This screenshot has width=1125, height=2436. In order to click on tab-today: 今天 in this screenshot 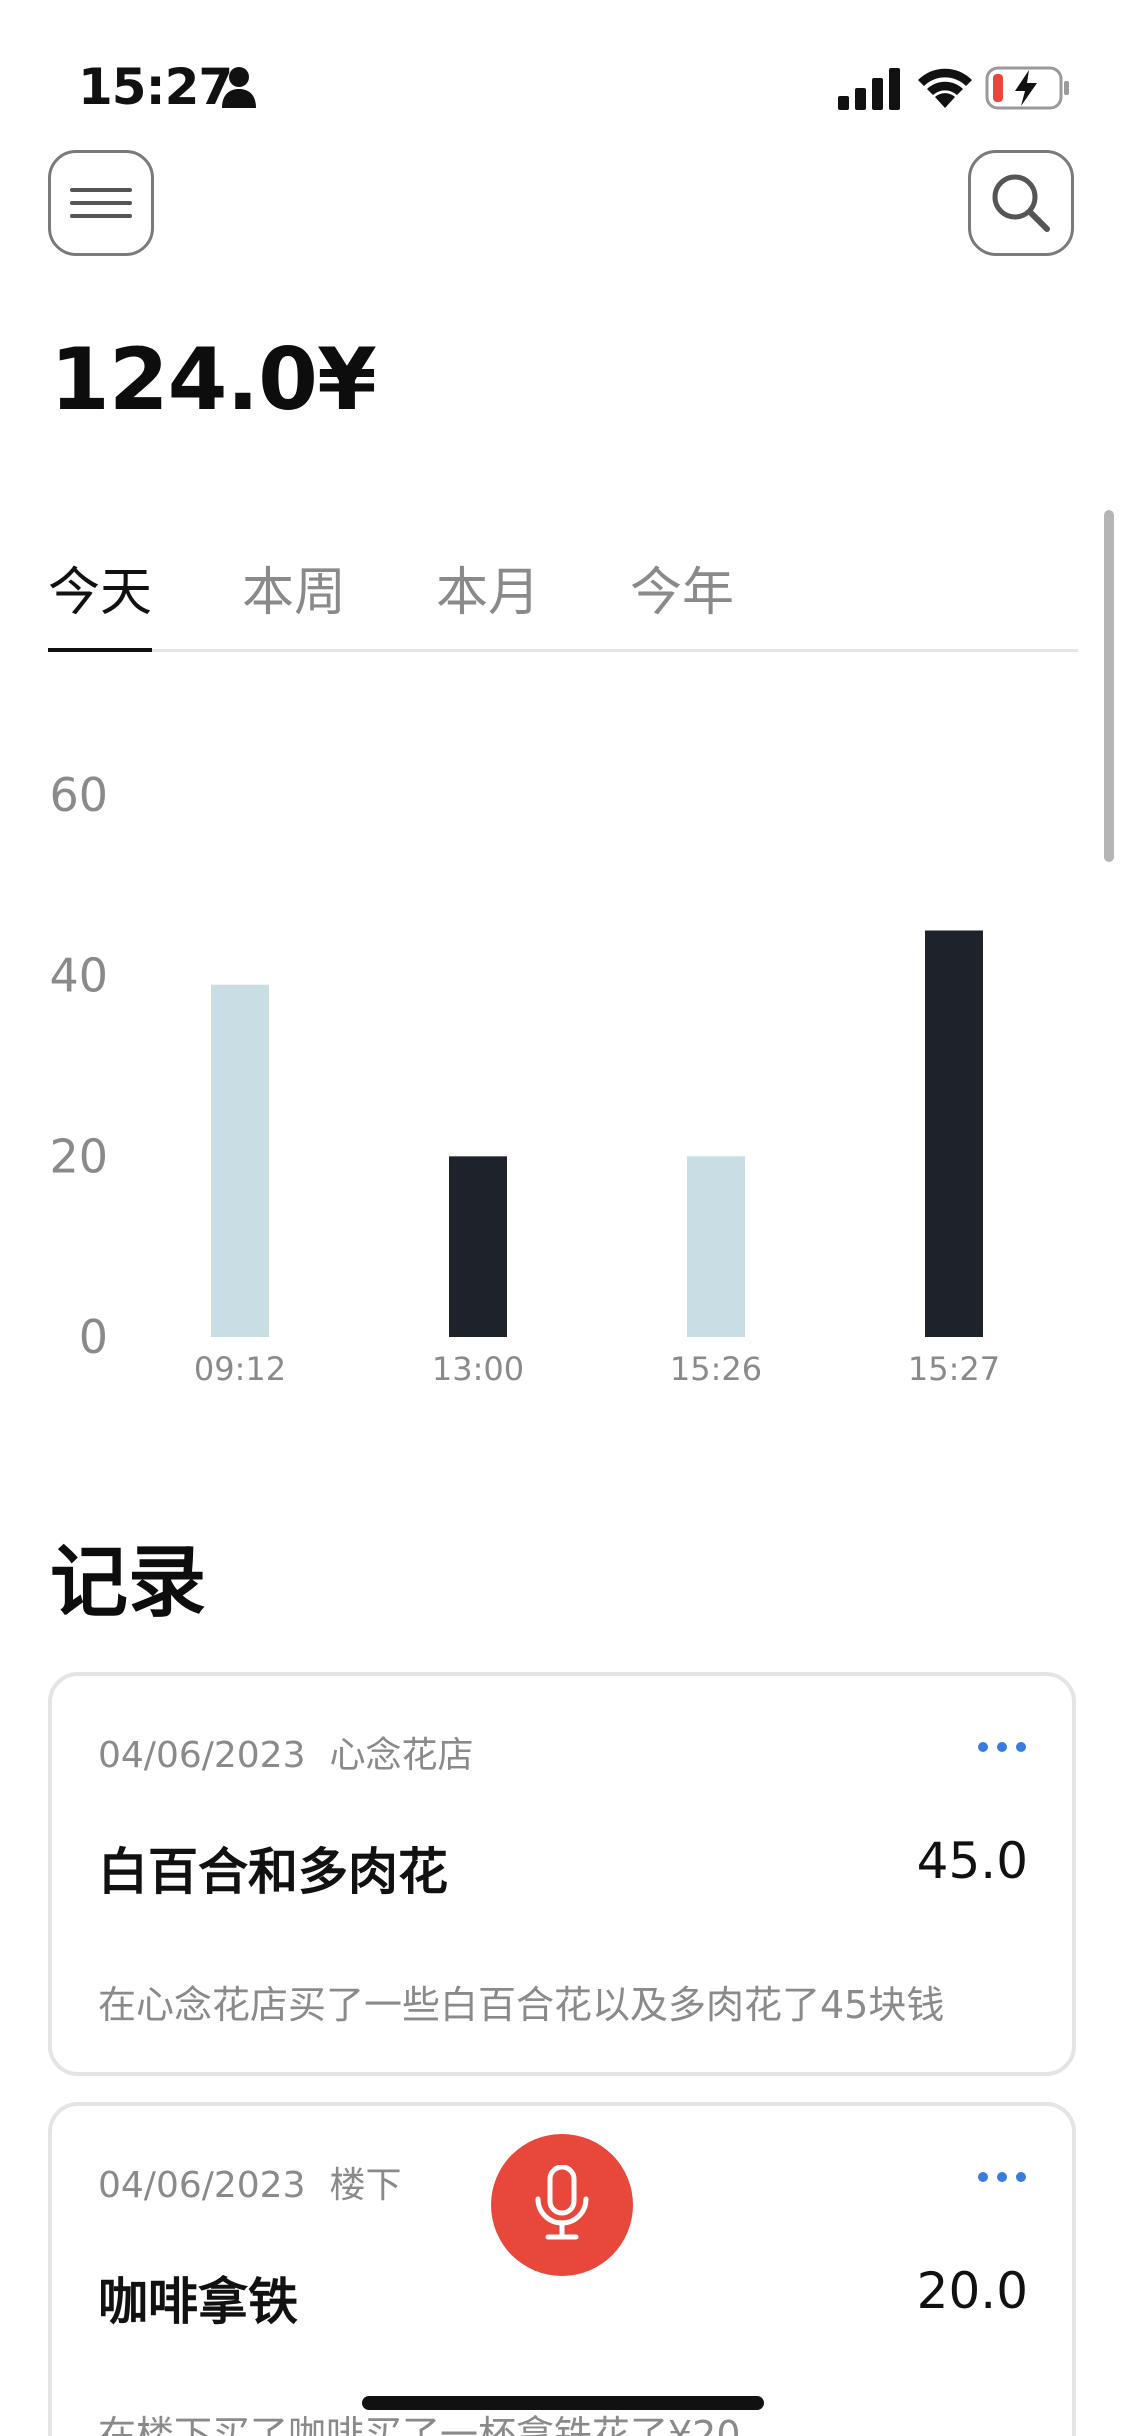, I will do `click(100, 587)`.